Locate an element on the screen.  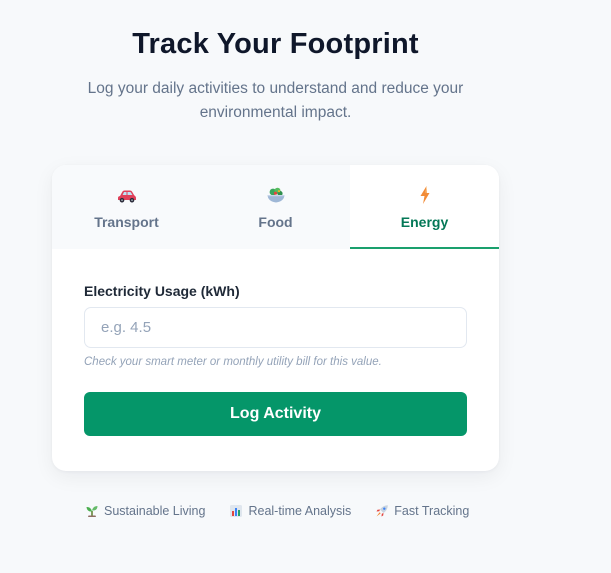
feature-label: Sustainable Living is located at coordinates (155, 511).